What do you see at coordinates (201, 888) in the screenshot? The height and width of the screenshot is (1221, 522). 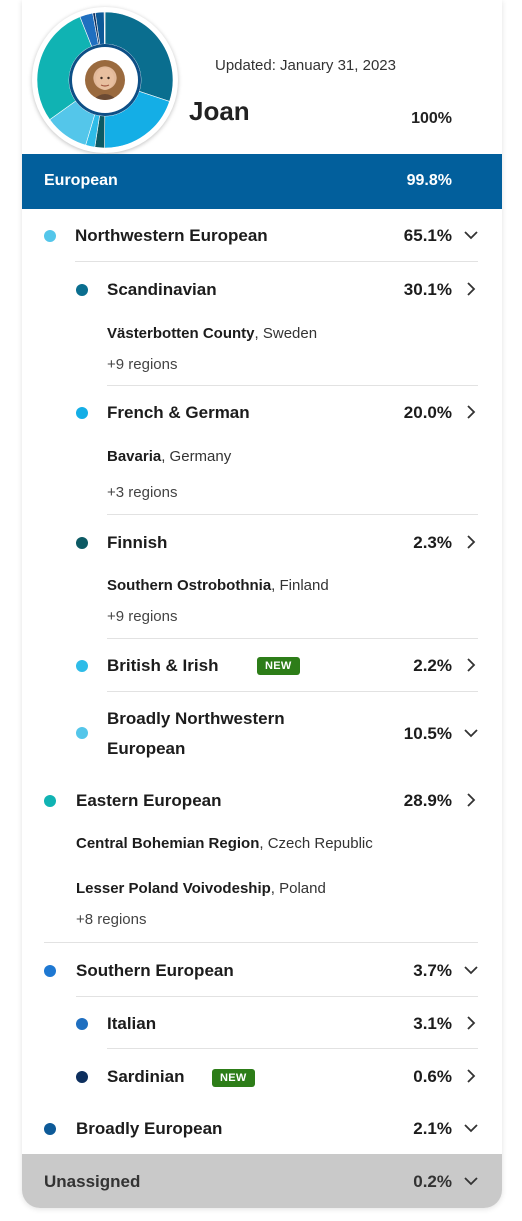 I see `community-region: Lesser Poland Voivodeship, Poland` at bounding box center [201, 888].